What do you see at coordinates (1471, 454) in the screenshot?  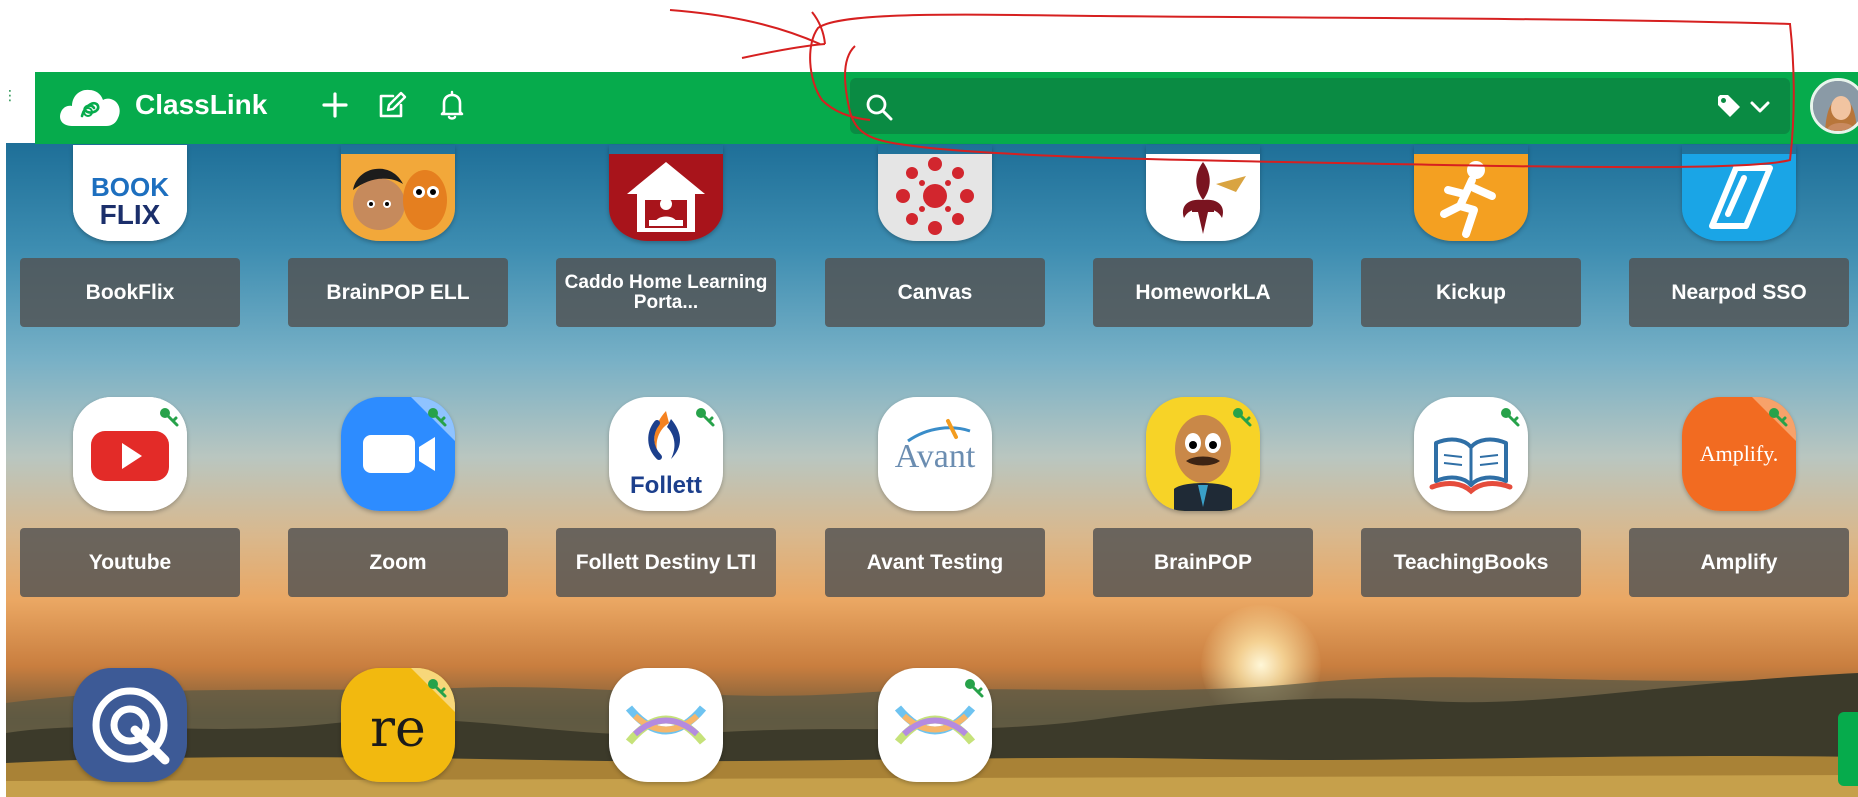 I see `teachingbooks-icon` at bounding box center [1471, 454].